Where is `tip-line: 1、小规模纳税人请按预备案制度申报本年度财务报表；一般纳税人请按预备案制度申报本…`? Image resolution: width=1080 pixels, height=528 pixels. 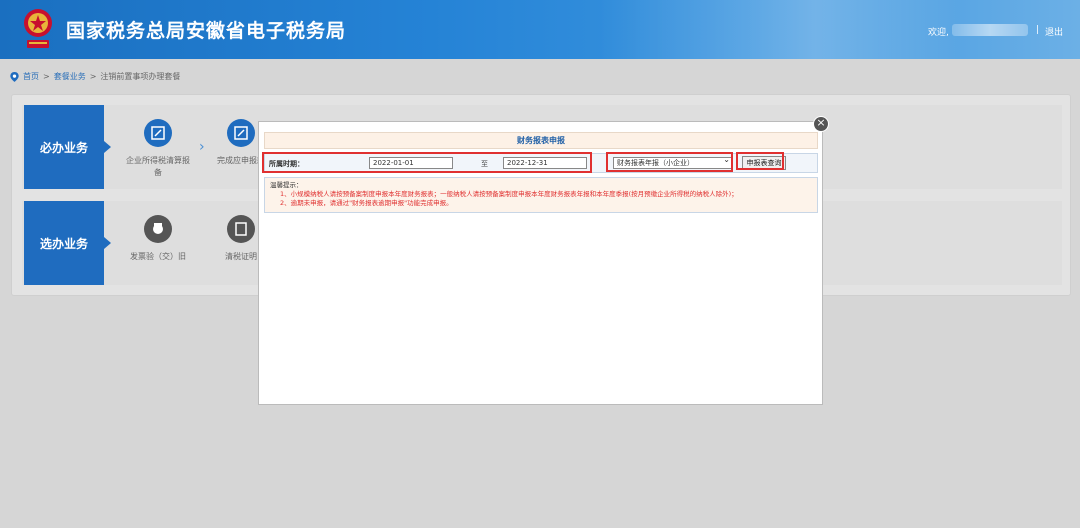 tip-line: 1、小规模纳税人请按预备案制度申报本年度财务报表；一般纳税人请按预备案制度申报本… is located at coordinates (509, 194).